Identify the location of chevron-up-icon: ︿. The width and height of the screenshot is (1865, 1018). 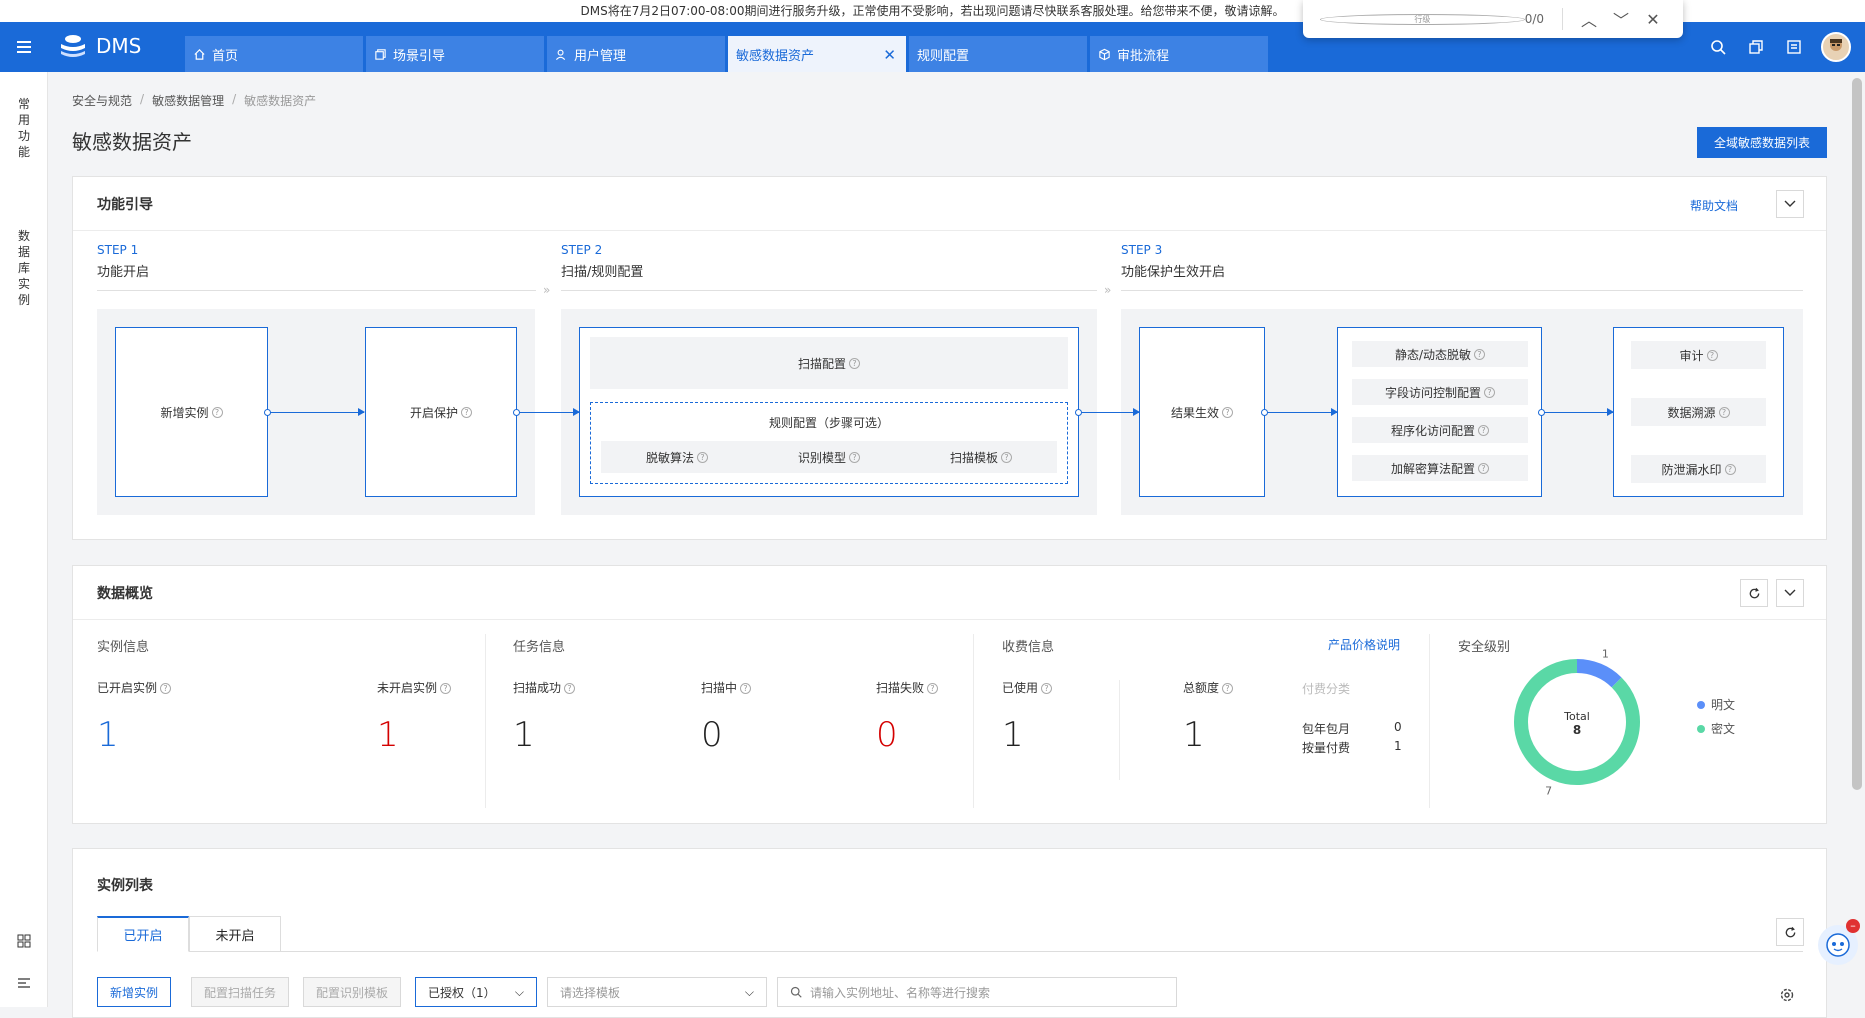
(1589, 19).